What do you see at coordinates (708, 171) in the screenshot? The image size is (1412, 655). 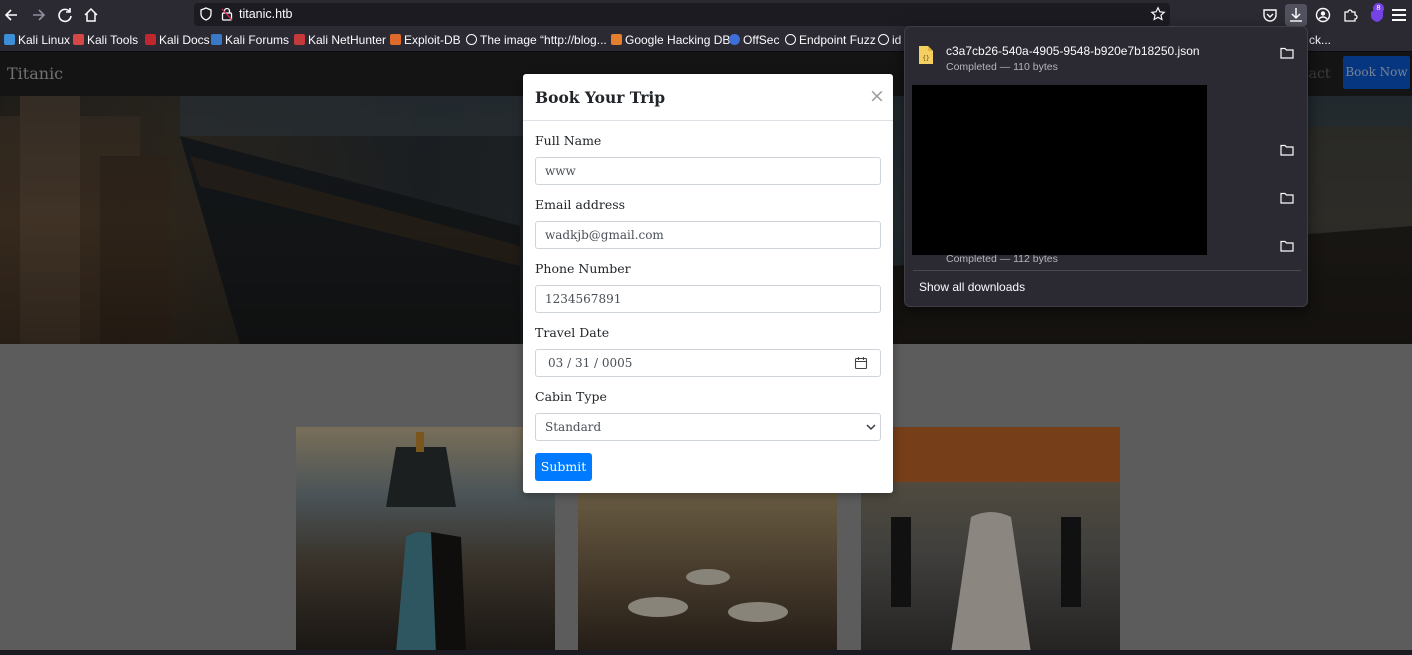 I see `full-name-input: www` at bounding box center [708, 171].